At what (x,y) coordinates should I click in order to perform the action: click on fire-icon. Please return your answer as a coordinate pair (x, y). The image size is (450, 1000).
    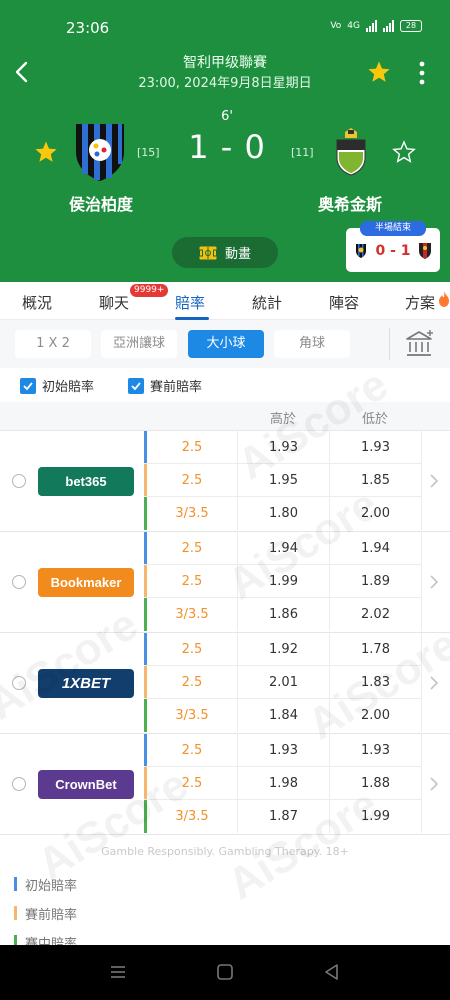
    Looking at the image, I should click on (444, 299).